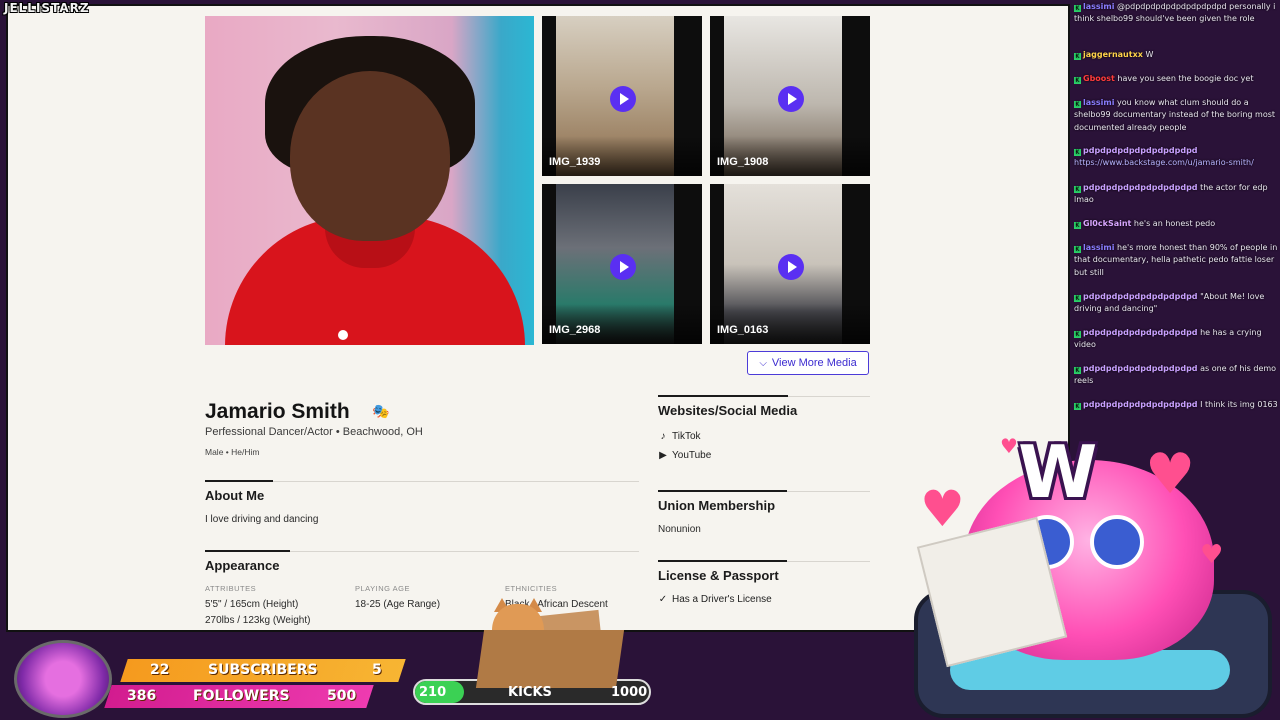 The image size is (1280, 720). Describe the element at coordinates (242, 565) in the screenshot. I see `appearance-title: Appearance` at that location.